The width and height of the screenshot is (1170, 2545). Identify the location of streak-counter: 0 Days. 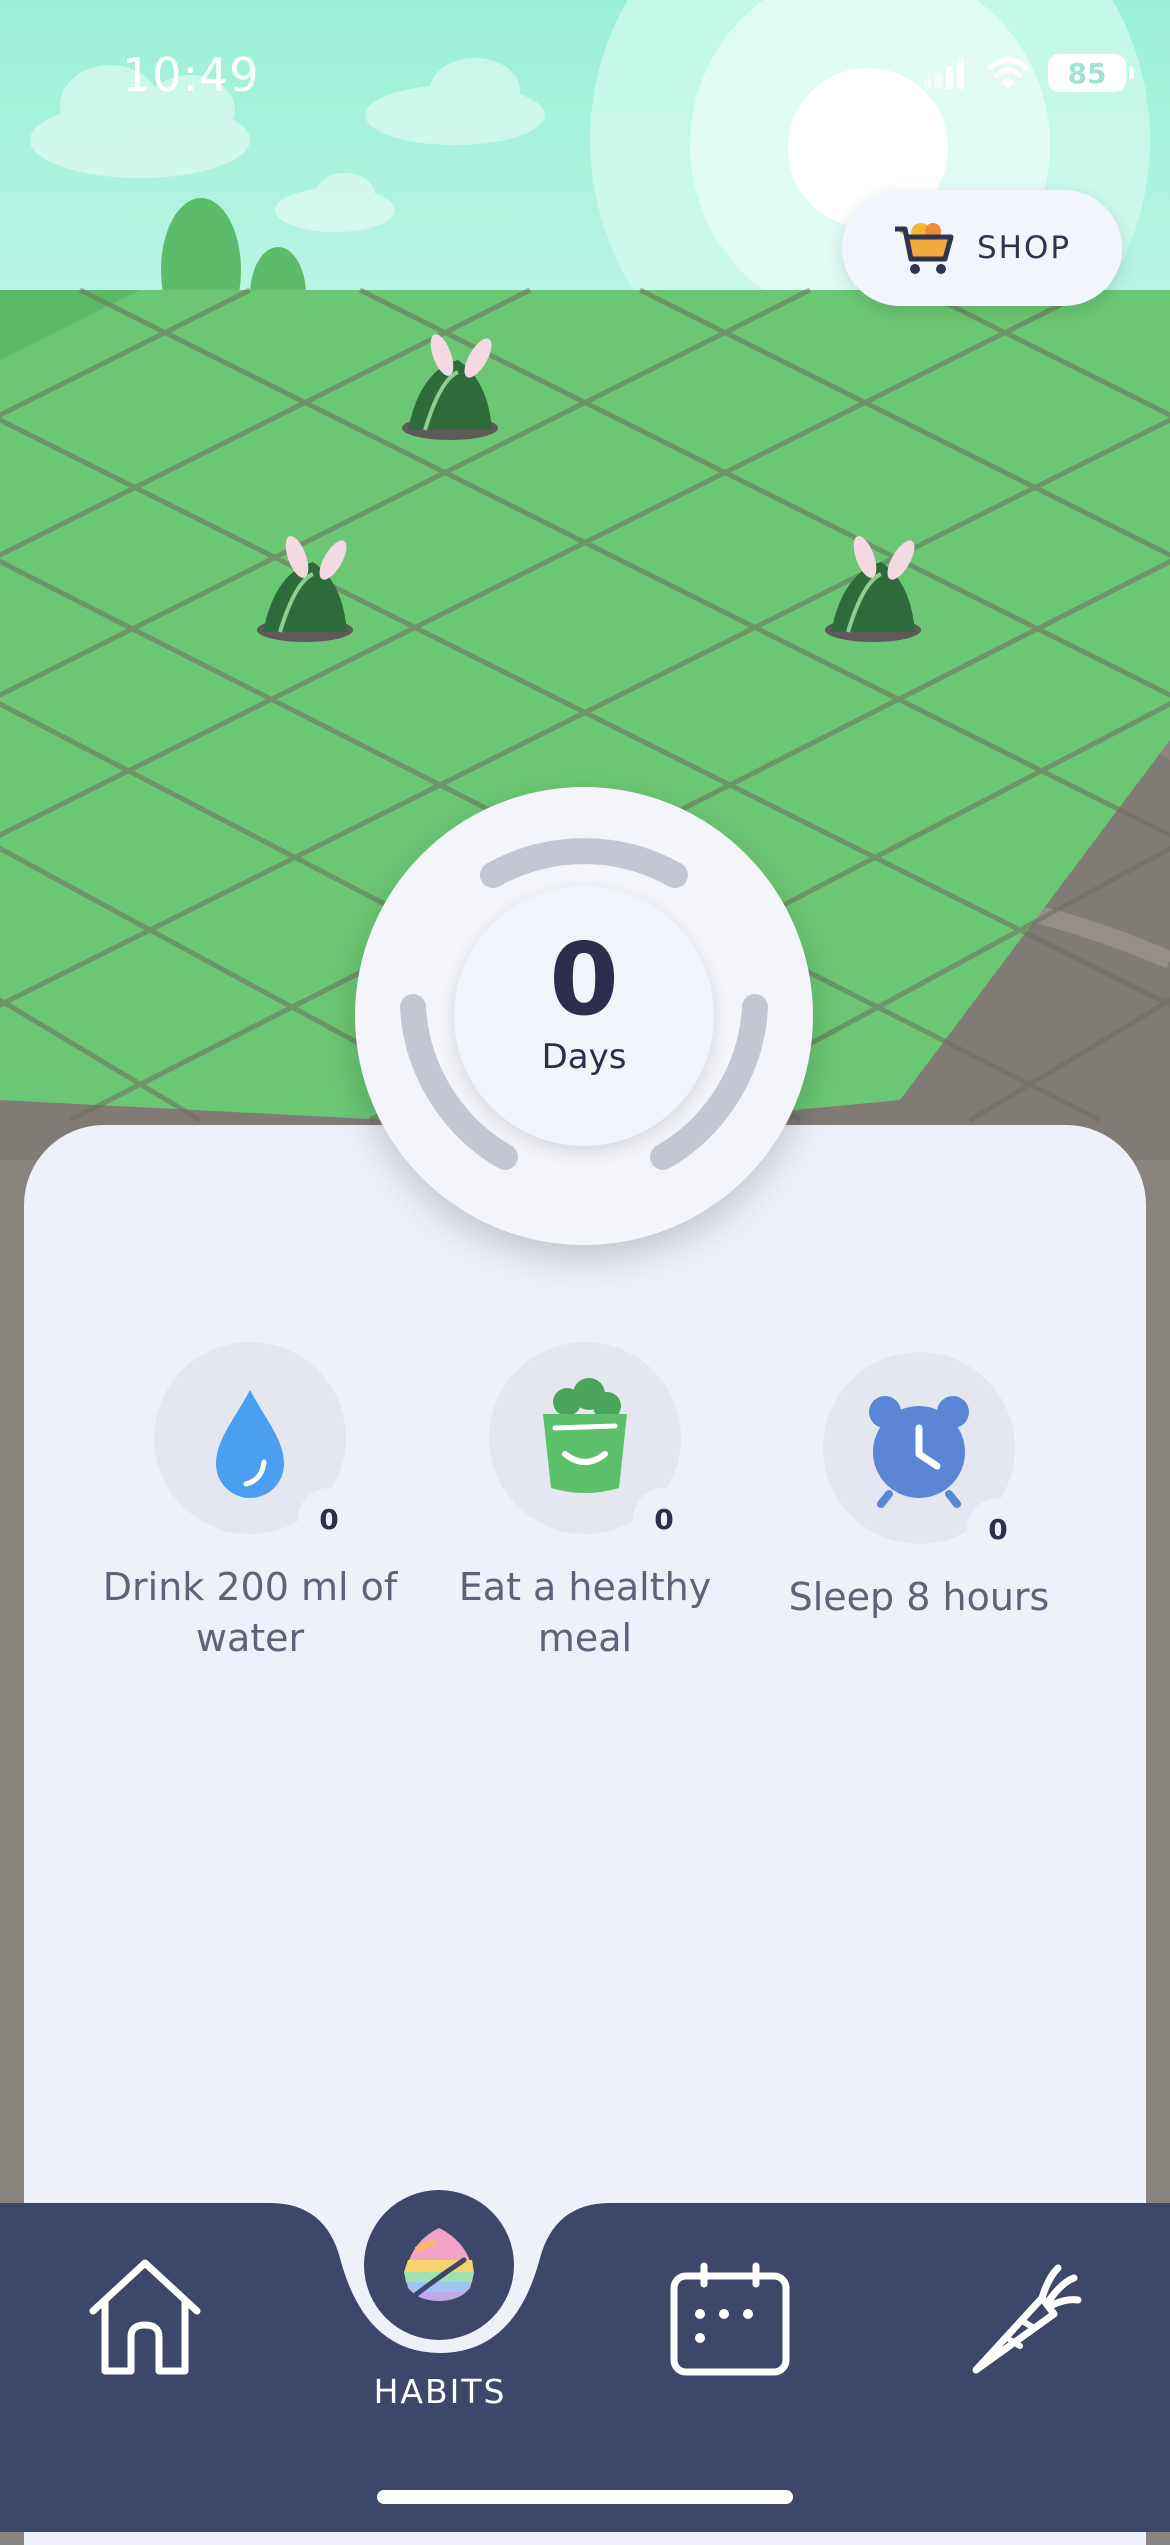
(584, 1016).